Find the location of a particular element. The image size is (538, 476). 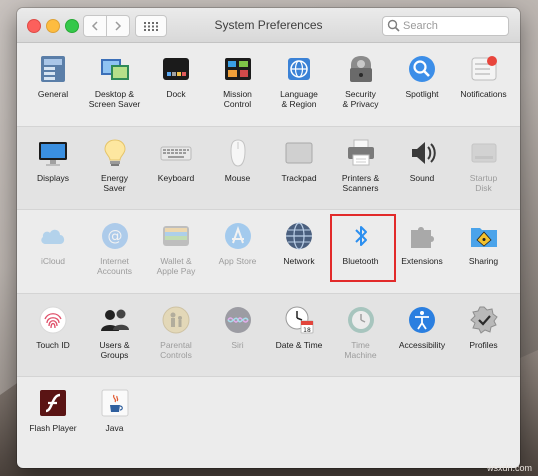

pane-label: Trackpad is located at coordinates (299, 177).